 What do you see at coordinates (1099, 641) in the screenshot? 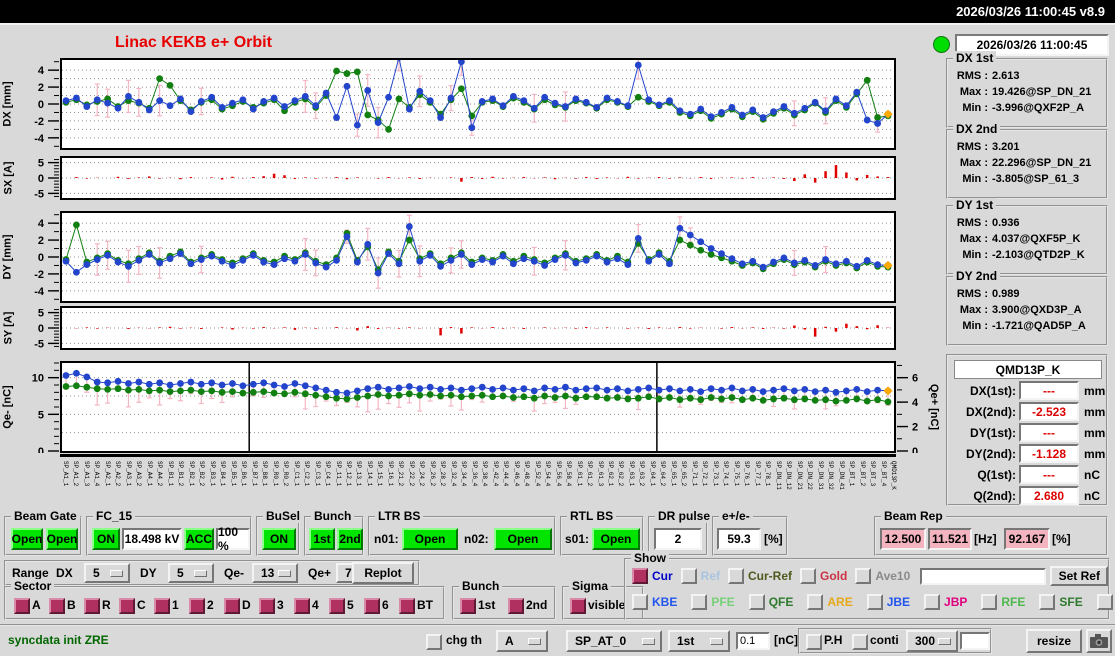
I see `snapshot-button` at bounding box center [1099, 641].